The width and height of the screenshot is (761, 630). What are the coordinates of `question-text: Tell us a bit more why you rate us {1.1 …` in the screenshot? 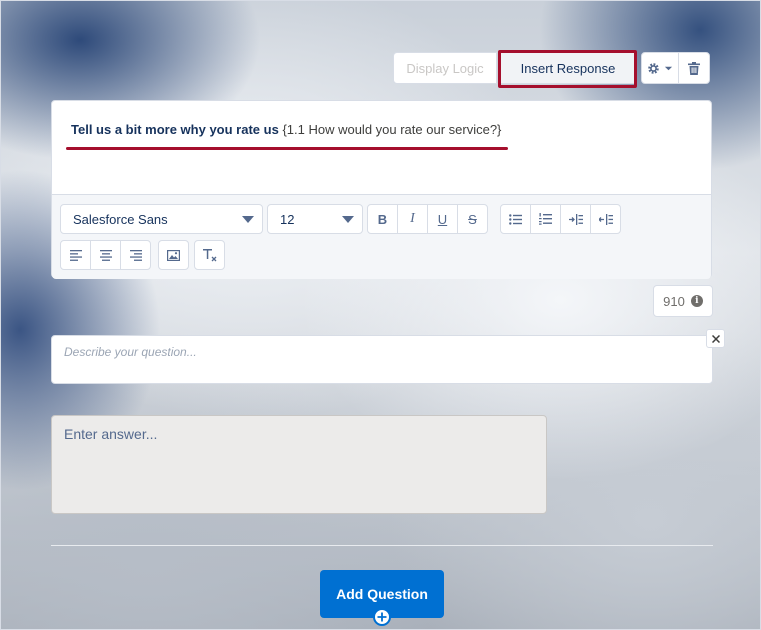 It's located at (286, 129).